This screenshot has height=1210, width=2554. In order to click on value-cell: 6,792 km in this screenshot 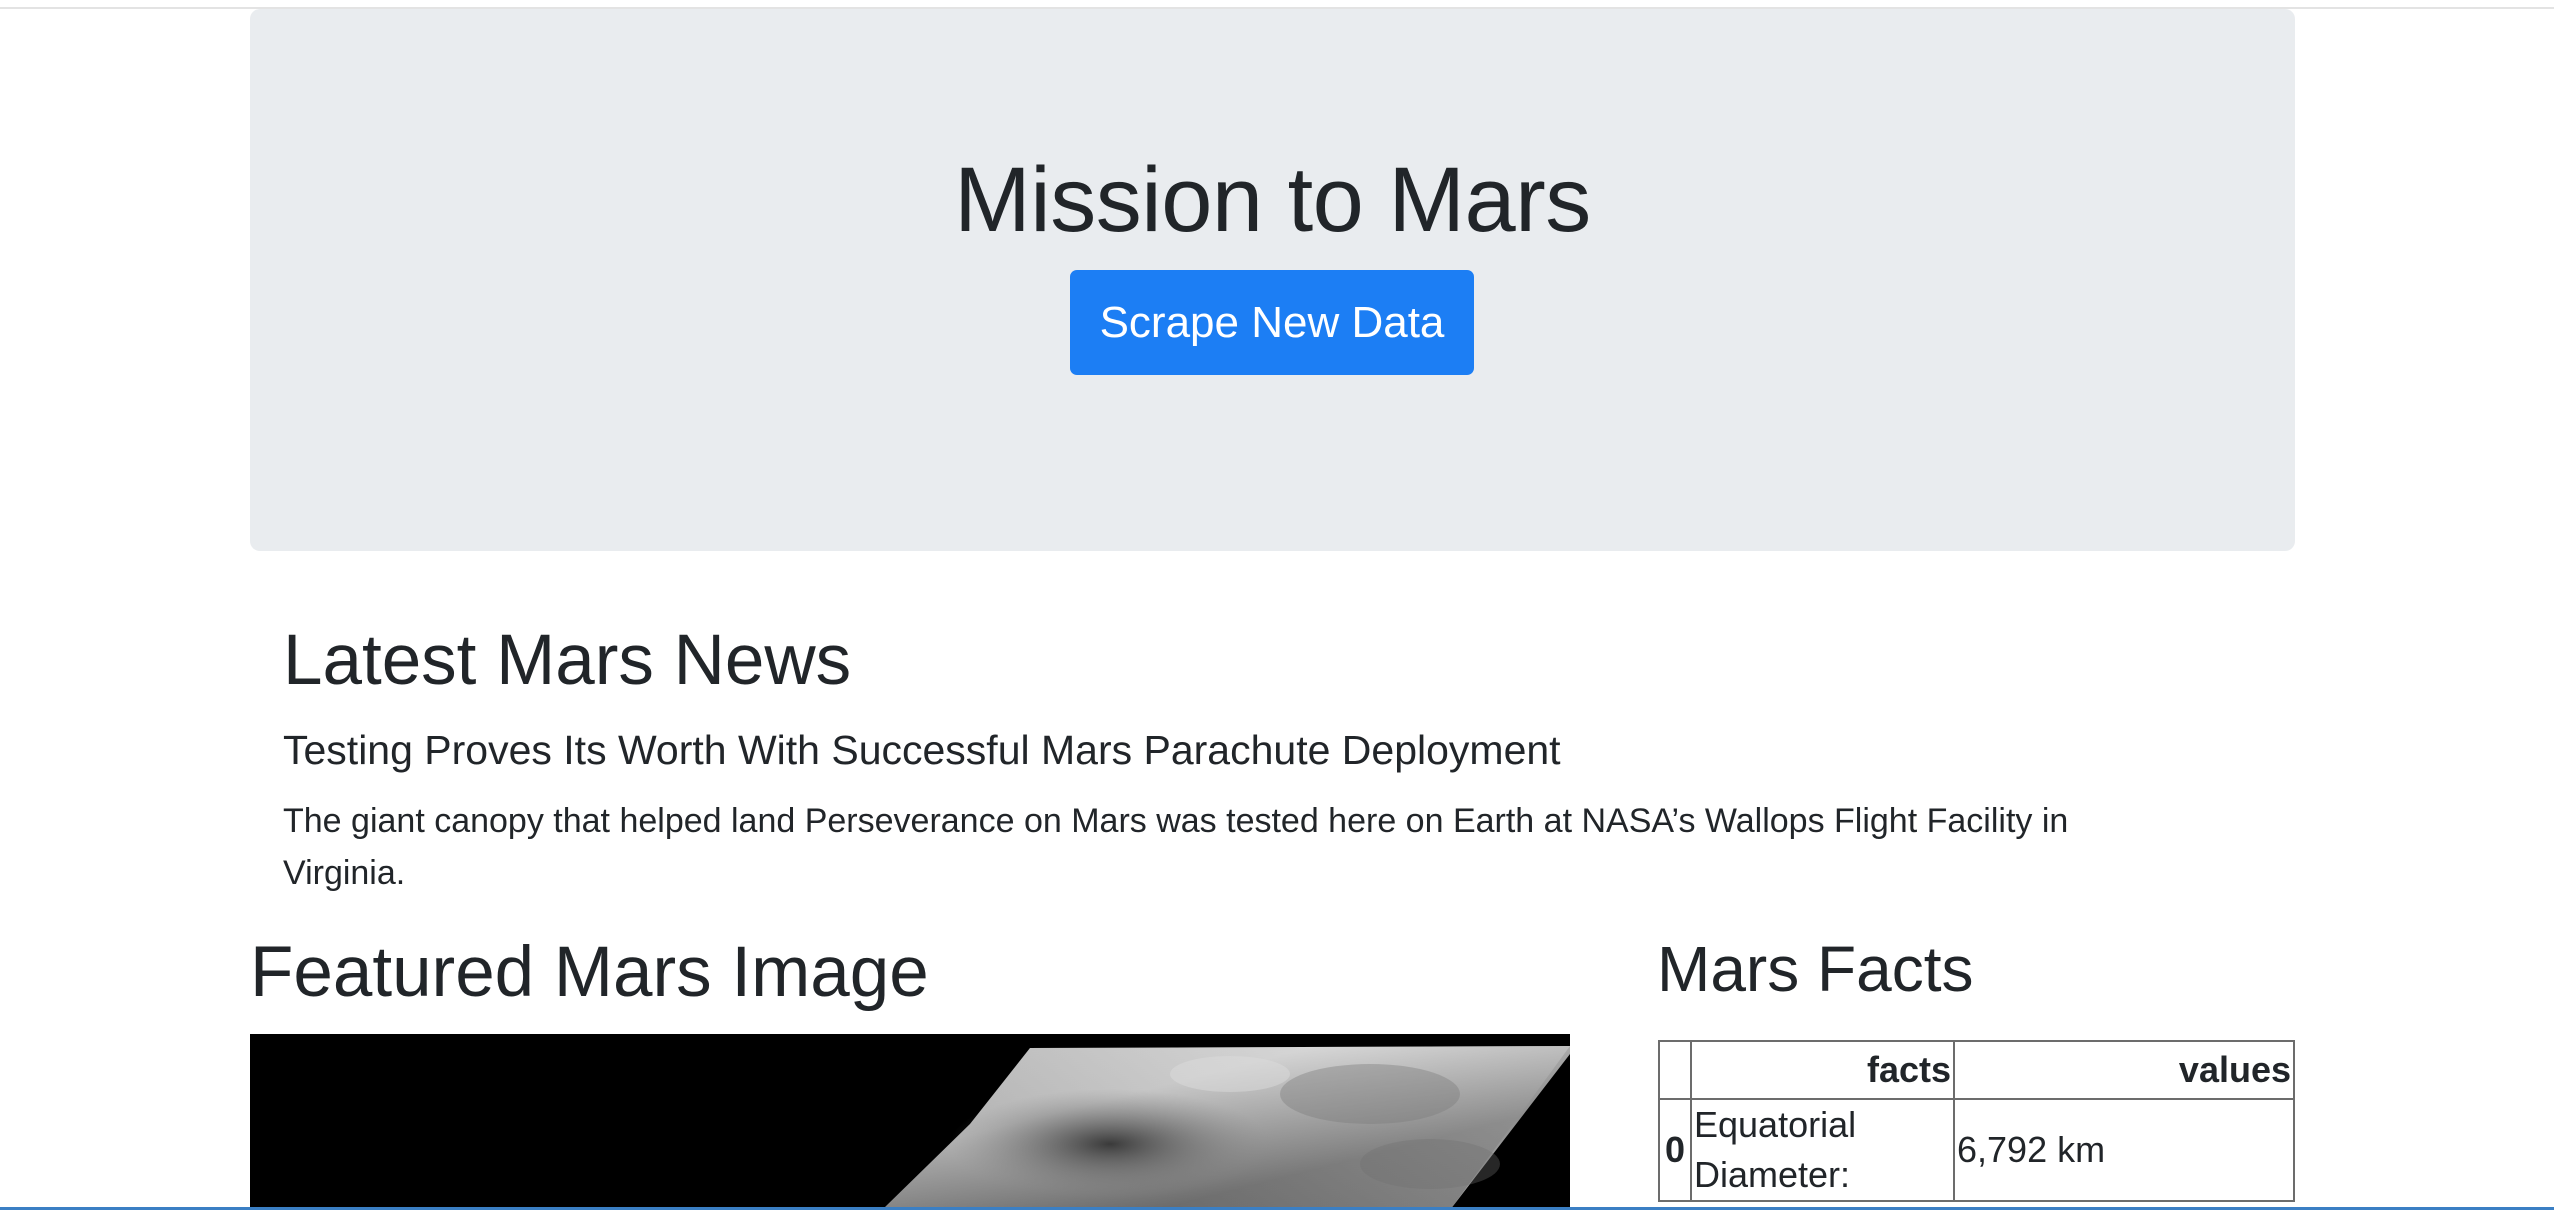, I will do `click(2124, 1150)`.